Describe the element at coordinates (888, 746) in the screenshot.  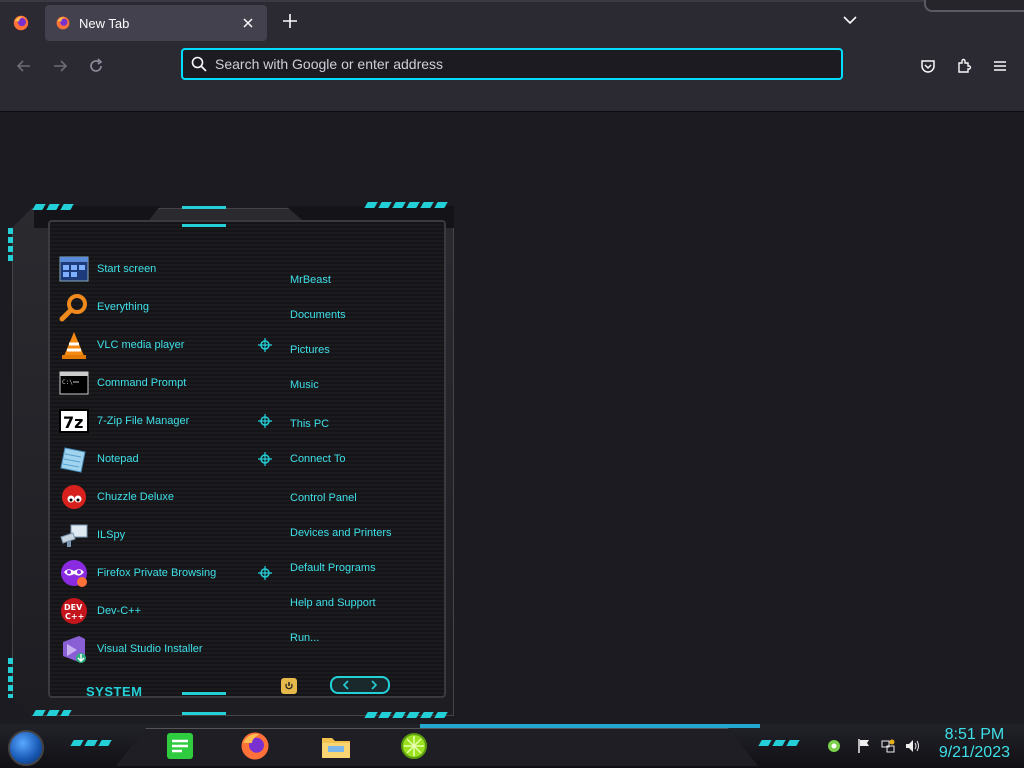
I see `tray-network` at that location.